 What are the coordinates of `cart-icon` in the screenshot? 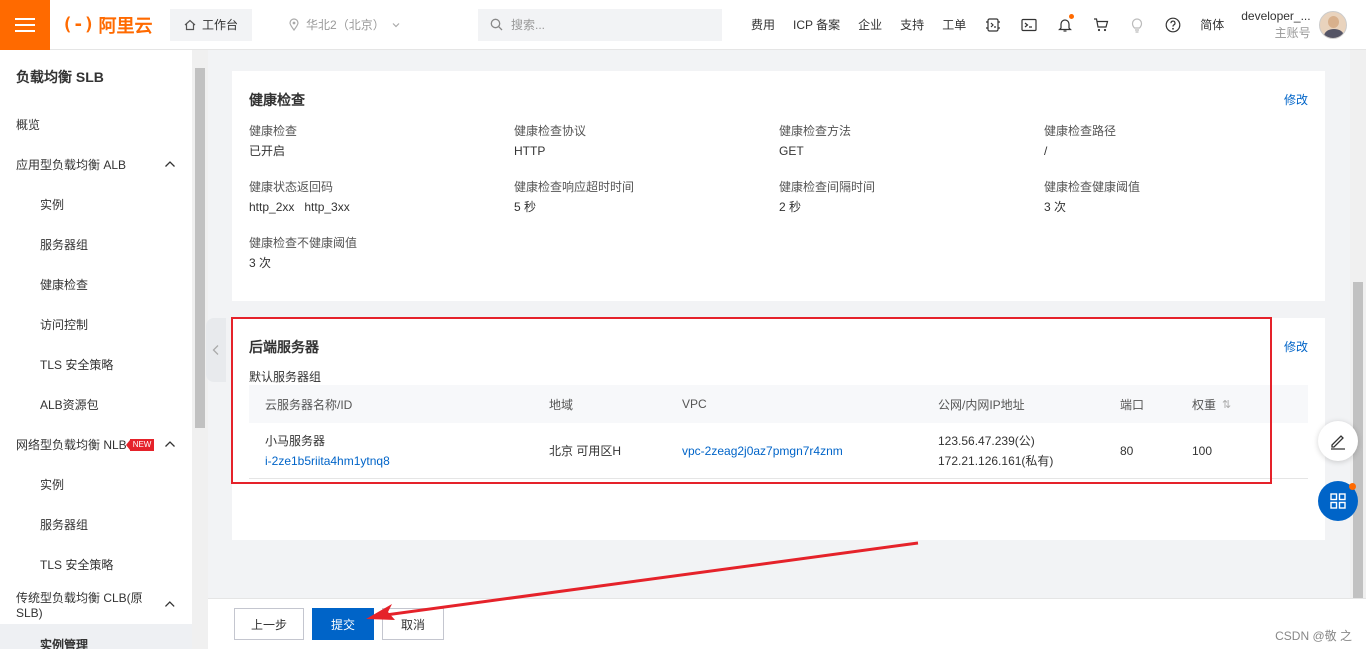 It's located at (1101, 24).